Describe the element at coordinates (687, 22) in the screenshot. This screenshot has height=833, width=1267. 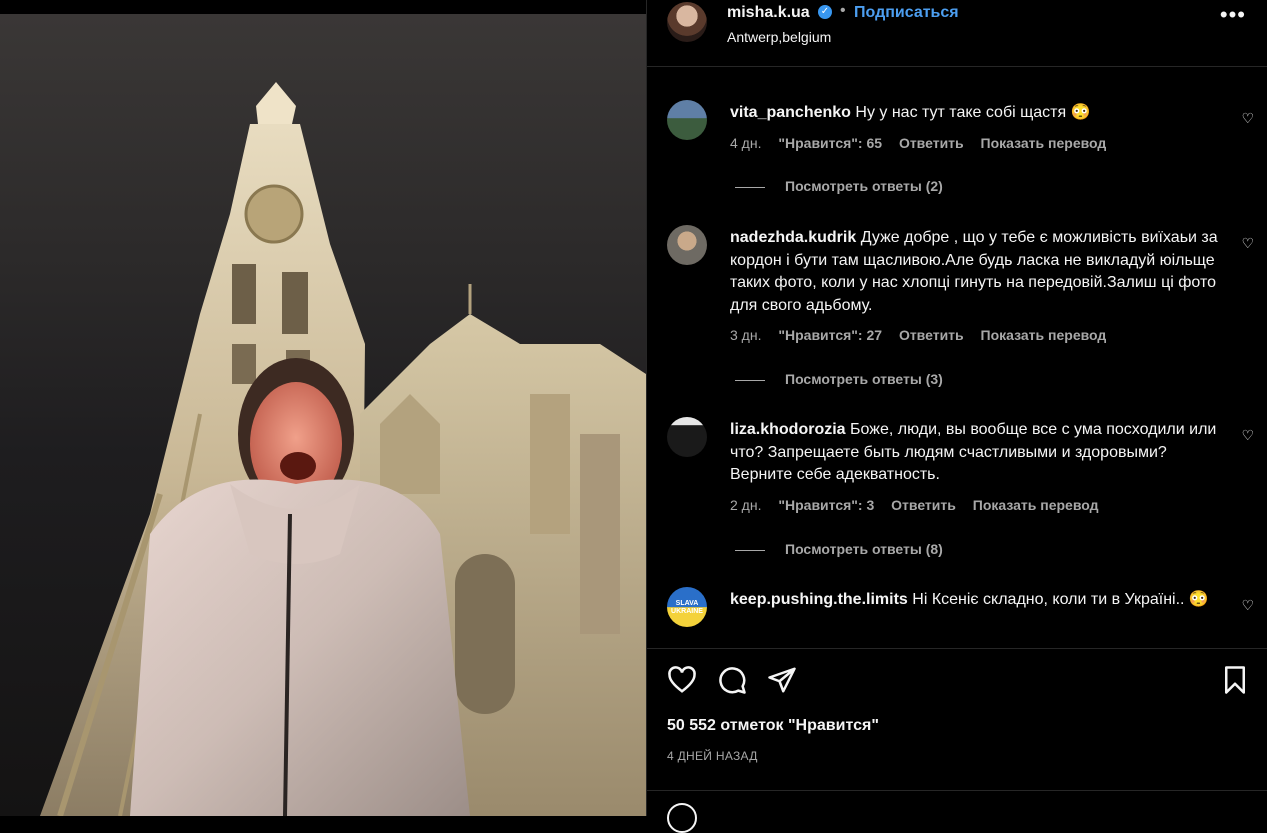
I see `author-avatar` at that location.